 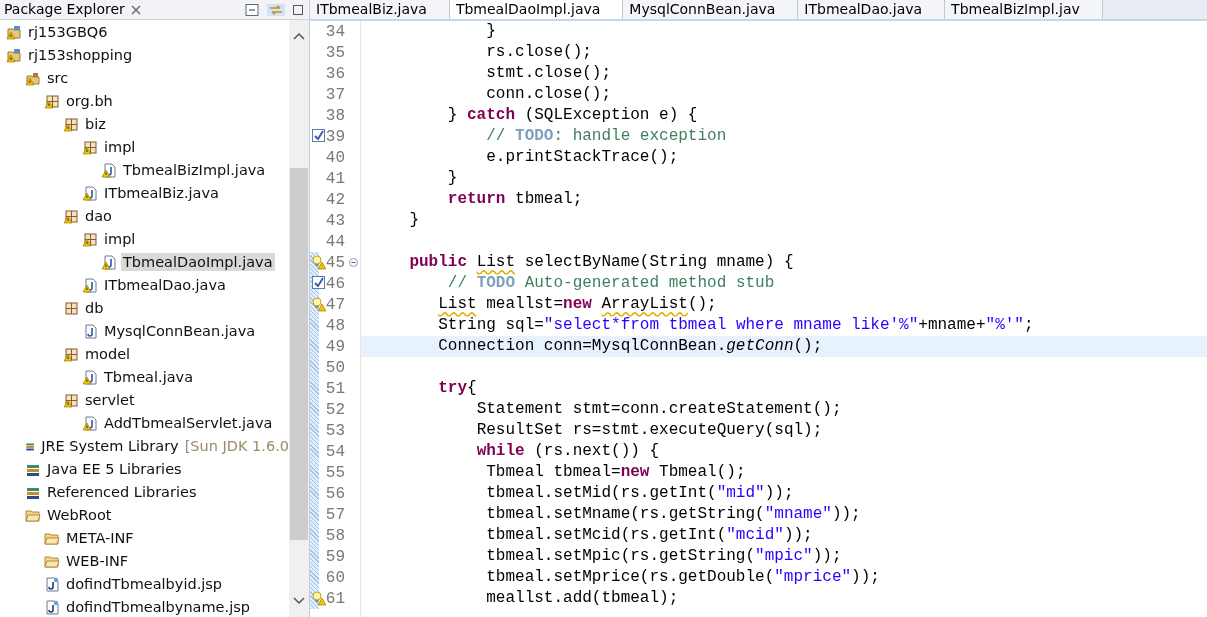 What do you see at coordinates (615, 472) in the screenshot?
I see `code-line: Tbmeal tbmeal=new Tbmeal();` at bounding box center [615, 472].